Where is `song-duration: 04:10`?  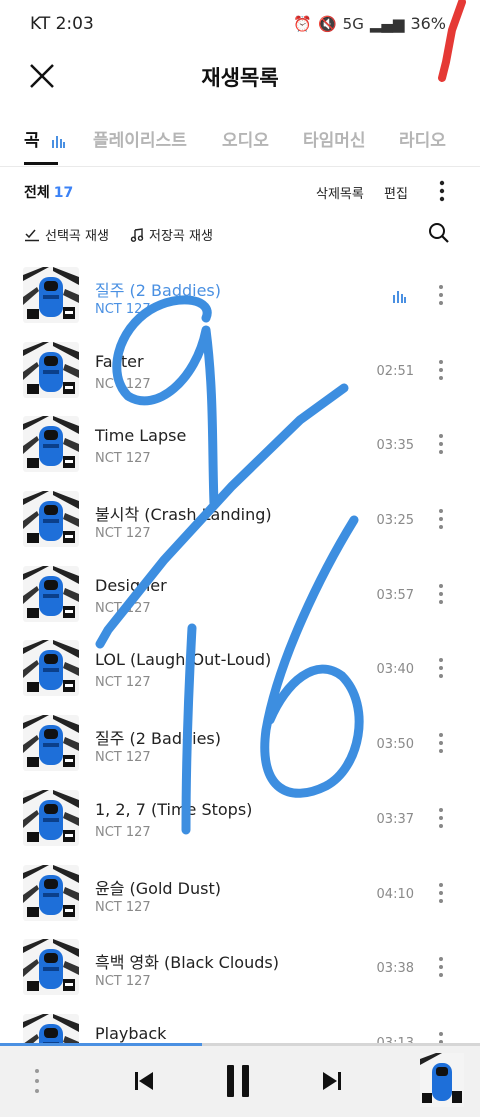
song-duration: 04:10 is located at coordinates (395, 894).